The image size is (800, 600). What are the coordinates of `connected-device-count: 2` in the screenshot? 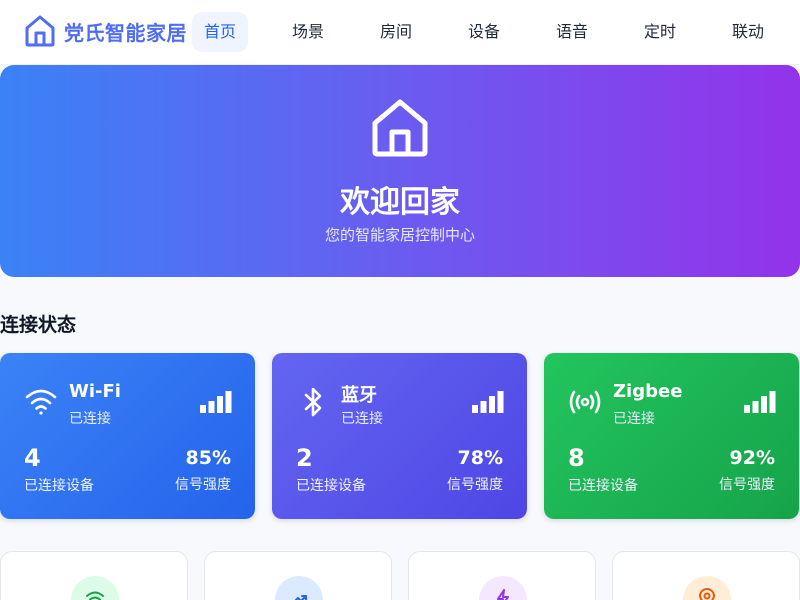 It's located at (304, 458).